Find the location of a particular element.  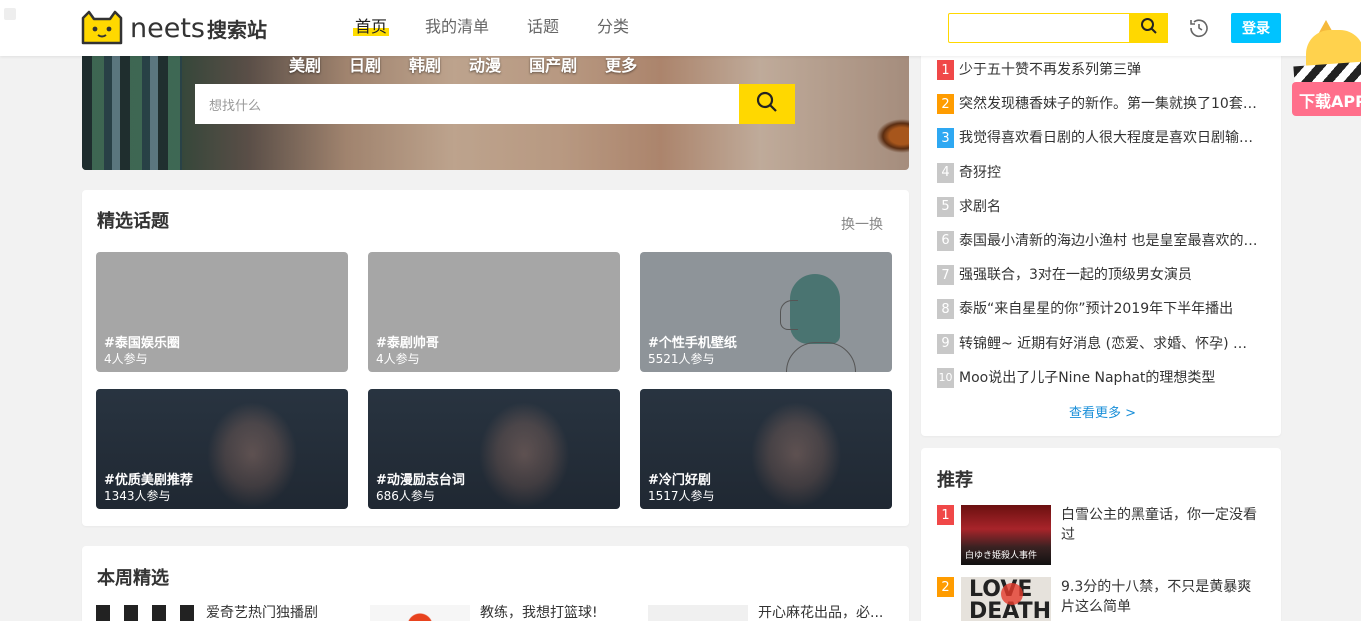

rank-badge: 9 is located at coordinates (945, 343).